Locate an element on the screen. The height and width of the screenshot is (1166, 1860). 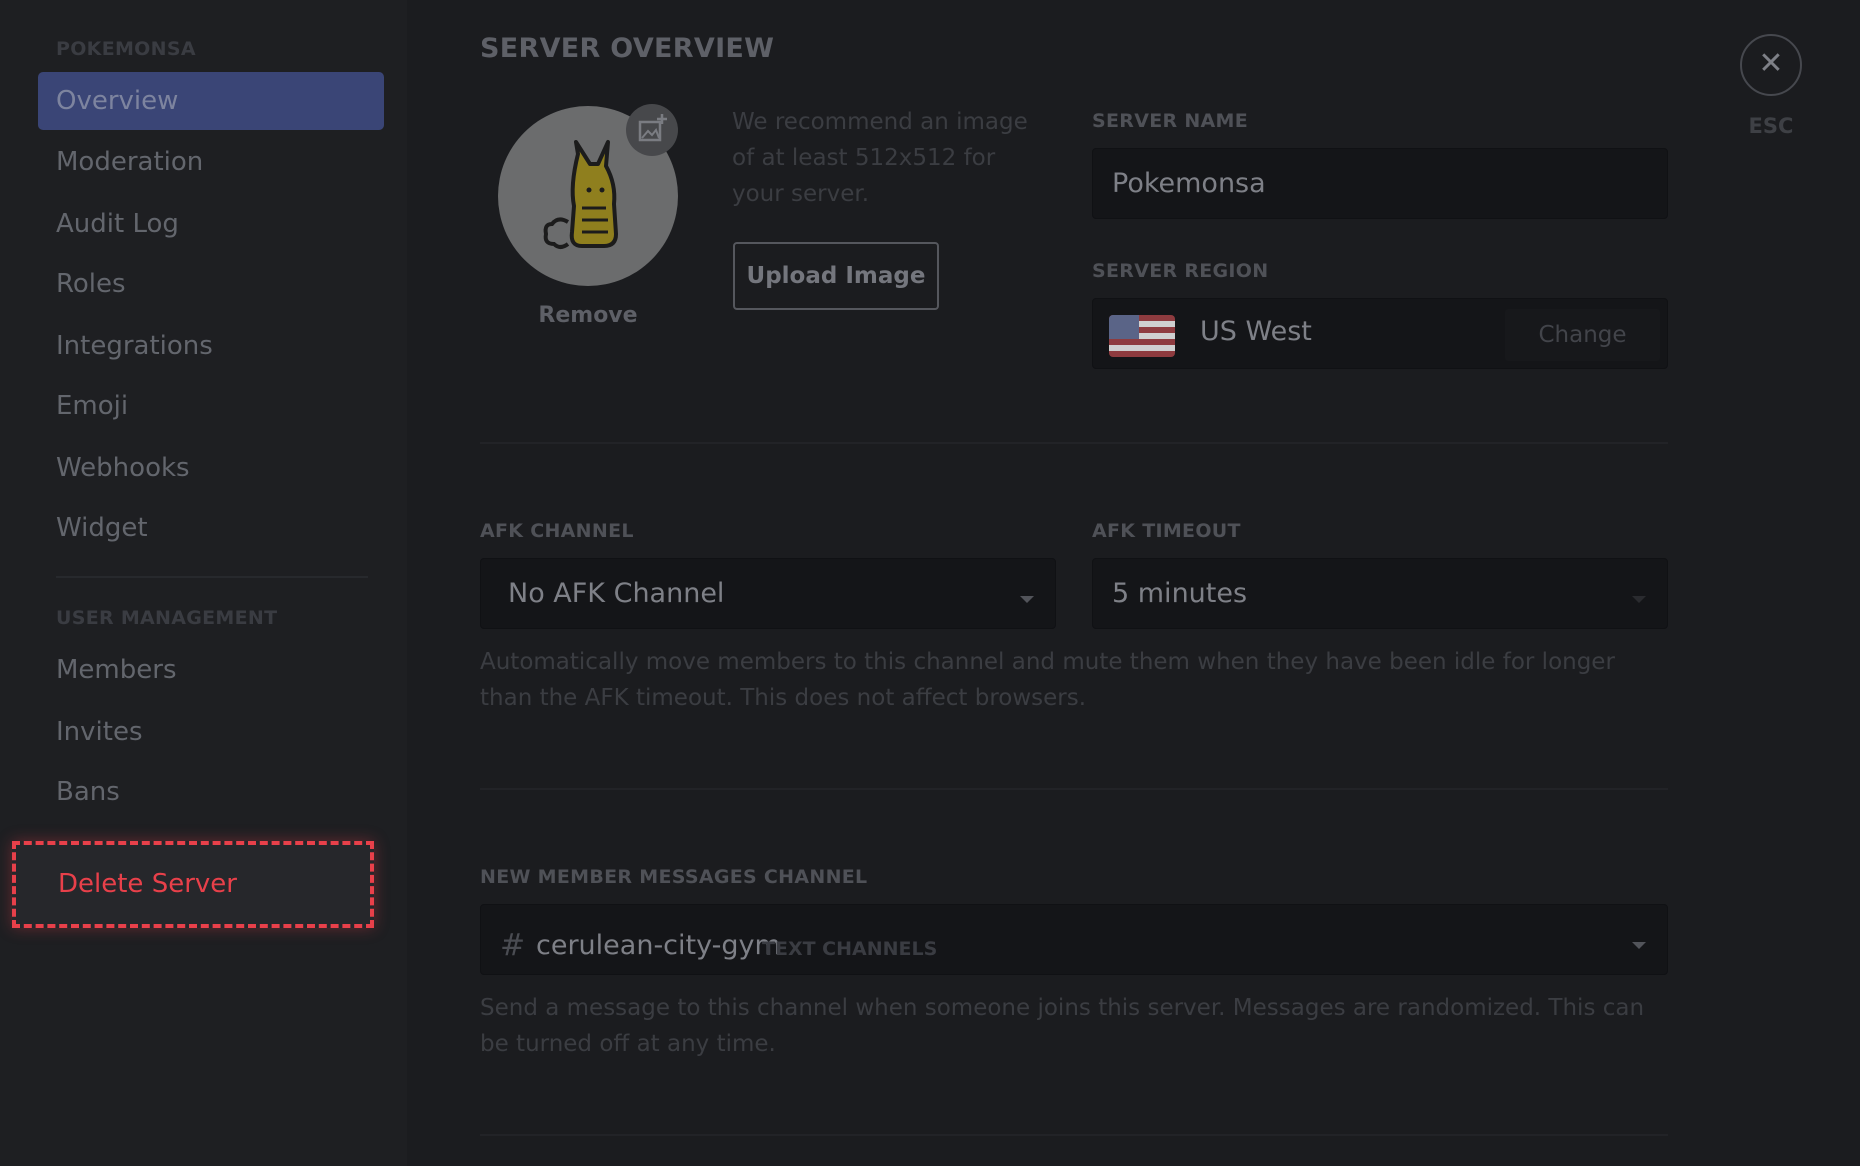
server-name-header: POKEMONSA is located at coordinates (126, 49).